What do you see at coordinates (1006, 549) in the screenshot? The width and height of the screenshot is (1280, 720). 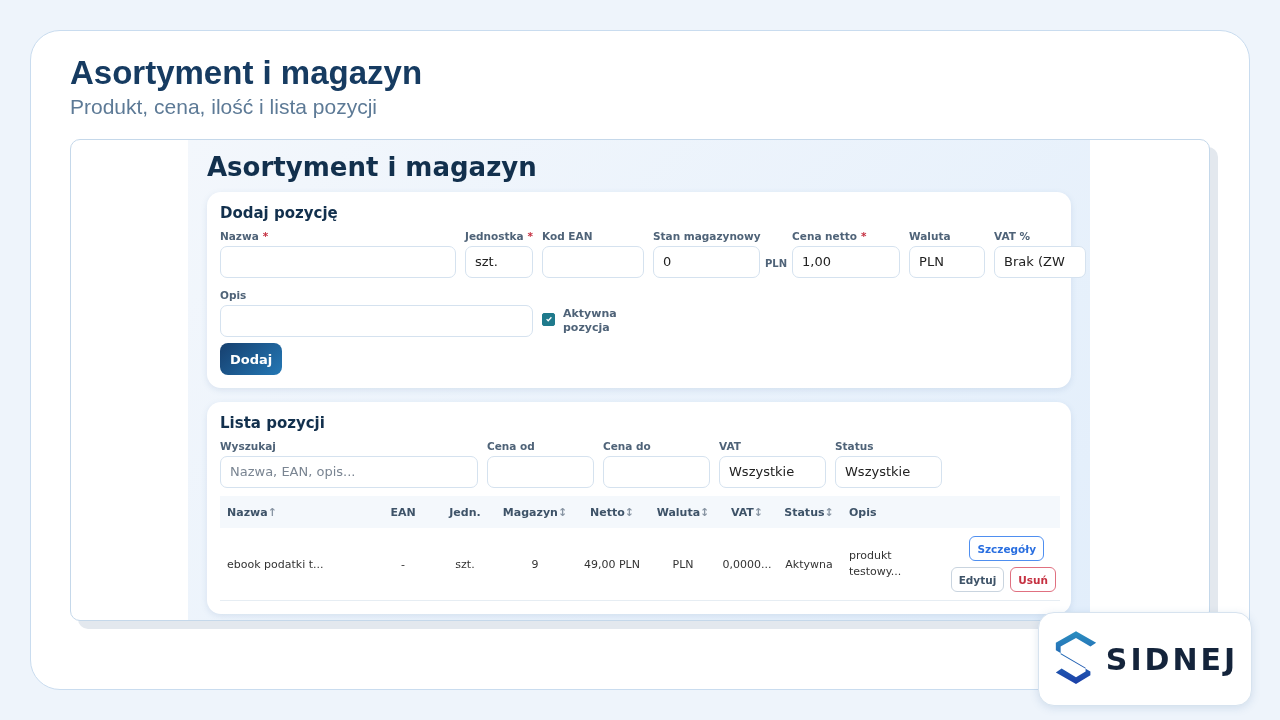 I see `details-button: Szczegóły` at bounding box center [1006, 549].